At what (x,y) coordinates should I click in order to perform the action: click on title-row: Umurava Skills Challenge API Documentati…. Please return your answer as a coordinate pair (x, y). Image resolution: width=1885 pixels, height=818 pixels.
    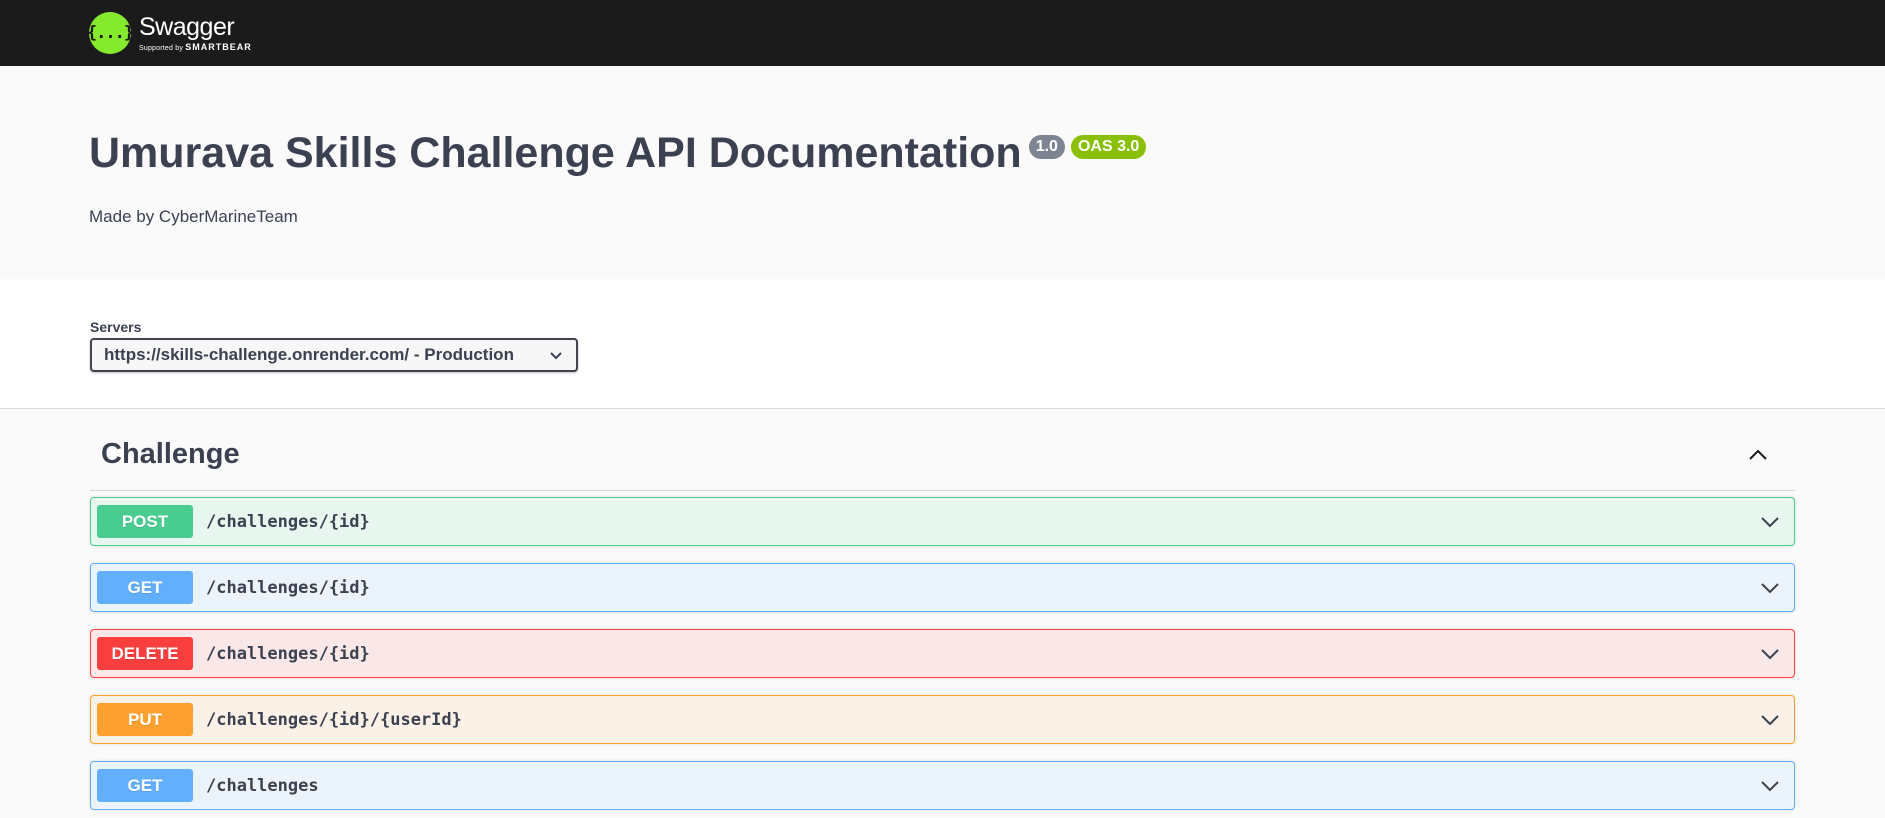
    Looking at the image, I should click on (987, 153).